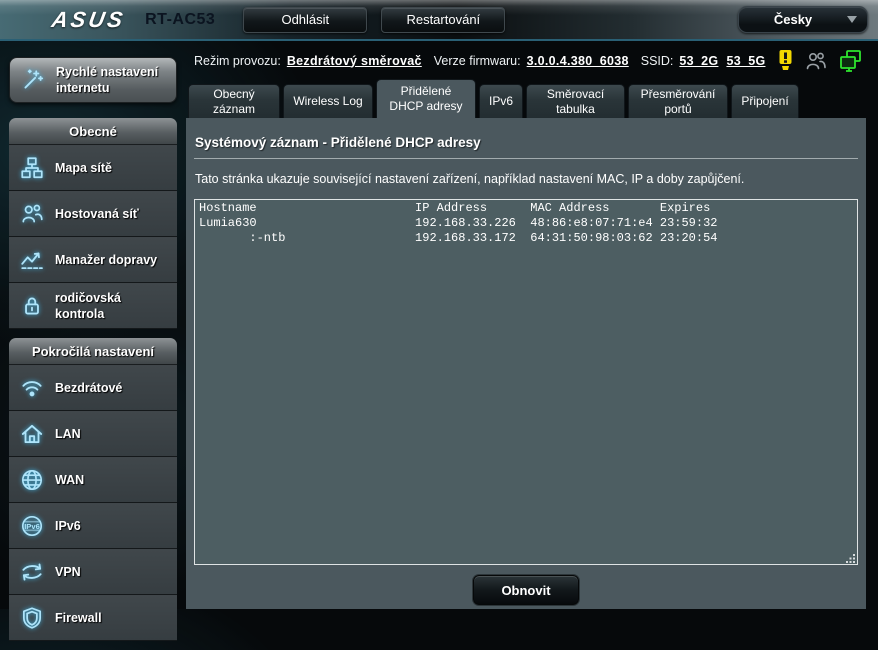  What do you see at coordinates (68, 525) in the screenshot?
I see `sidebar-item-label: IPv6` at bounding box center [68, 525].